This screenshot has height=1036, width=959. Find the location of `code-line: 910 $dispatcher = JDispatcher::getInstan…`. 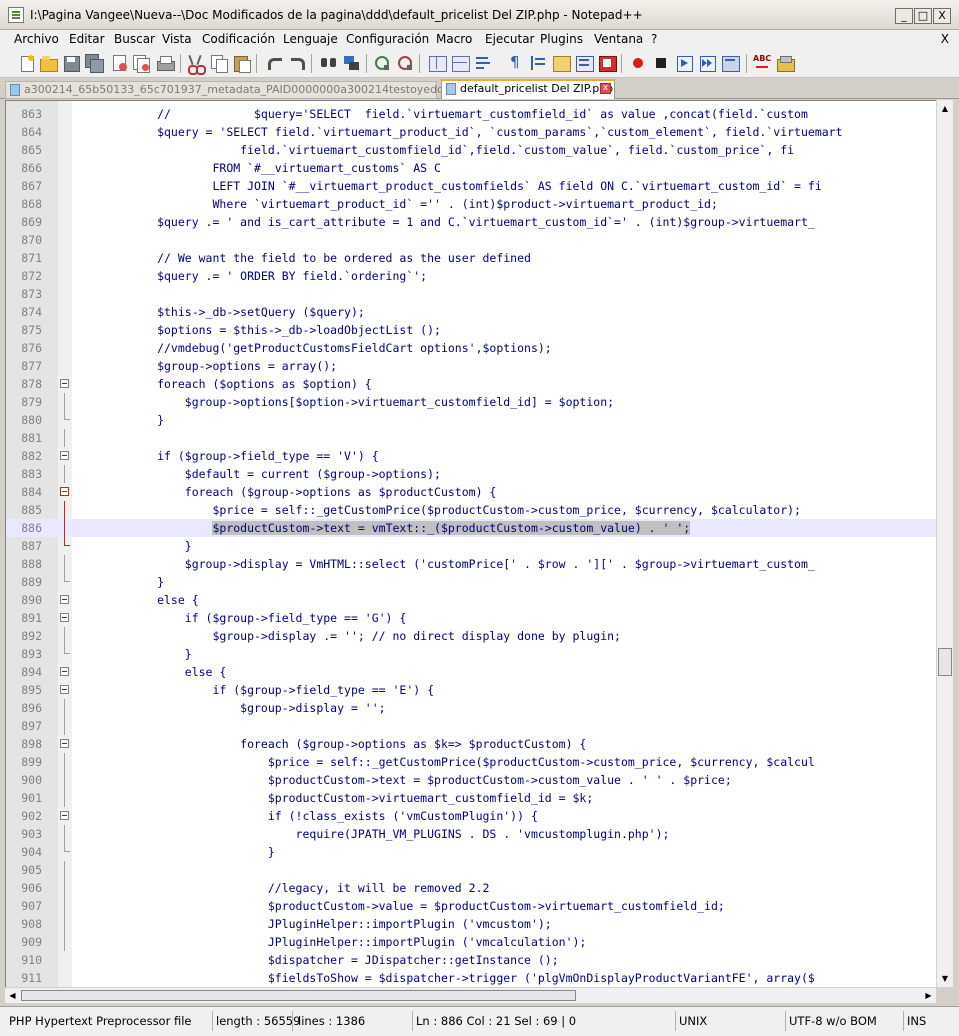

code-line: 910 $dispatcher = JDispatcher::getInstan… is located at coordinates (471, 960).